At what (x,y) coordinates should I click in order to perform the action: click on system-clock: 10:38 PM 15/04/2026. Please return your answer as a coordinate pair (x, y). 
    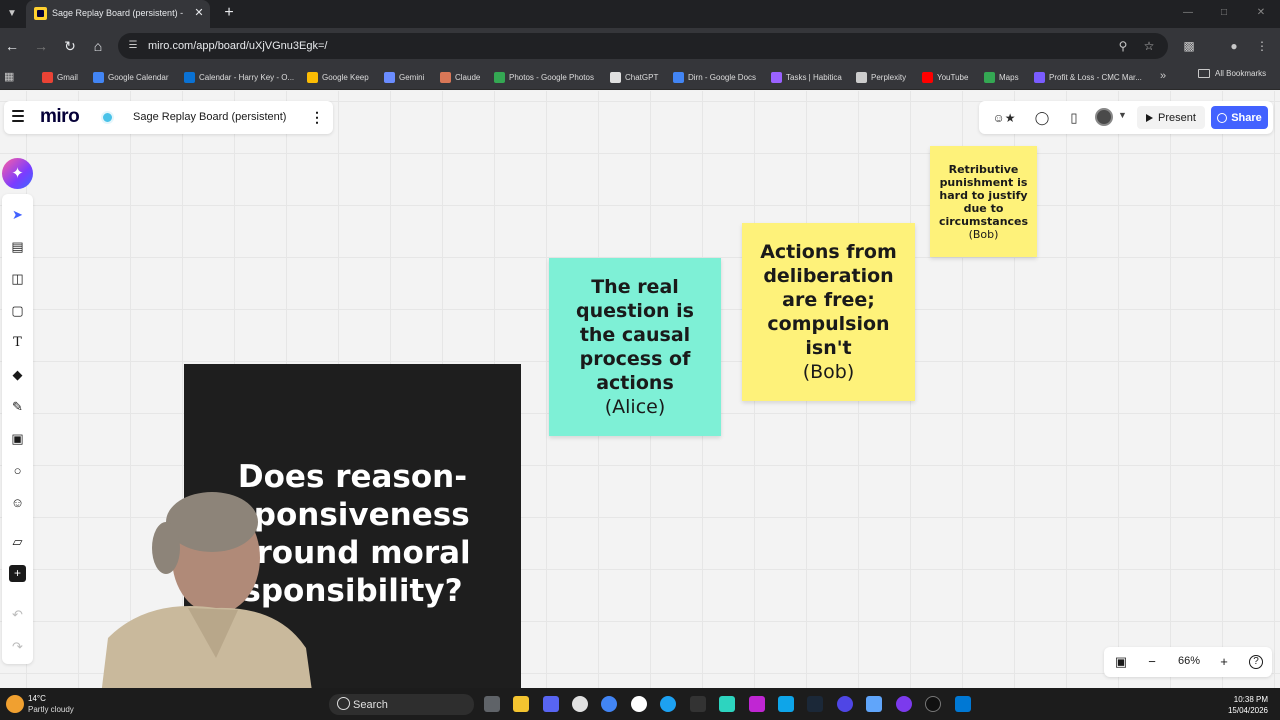
    Looking at the image, I should click on (1248, 705).